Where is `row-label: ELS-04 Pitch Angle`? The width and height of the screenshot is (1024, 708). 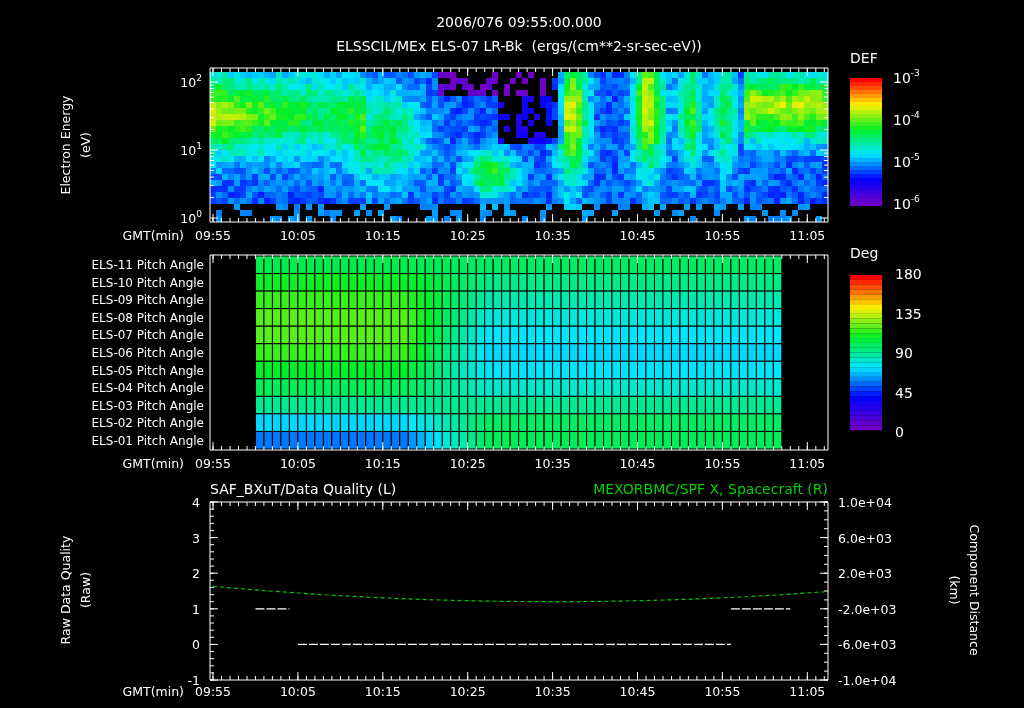 row-label: ELS-04 Pitch Angle is located at coordinates (147, 388).